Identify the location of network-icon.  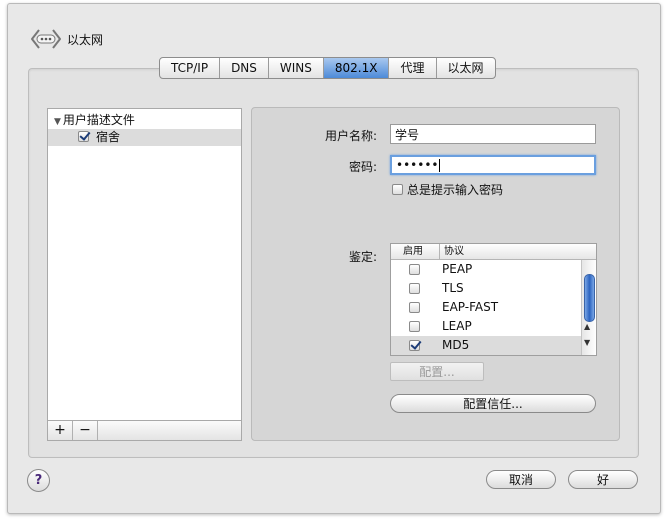
(46, 39).